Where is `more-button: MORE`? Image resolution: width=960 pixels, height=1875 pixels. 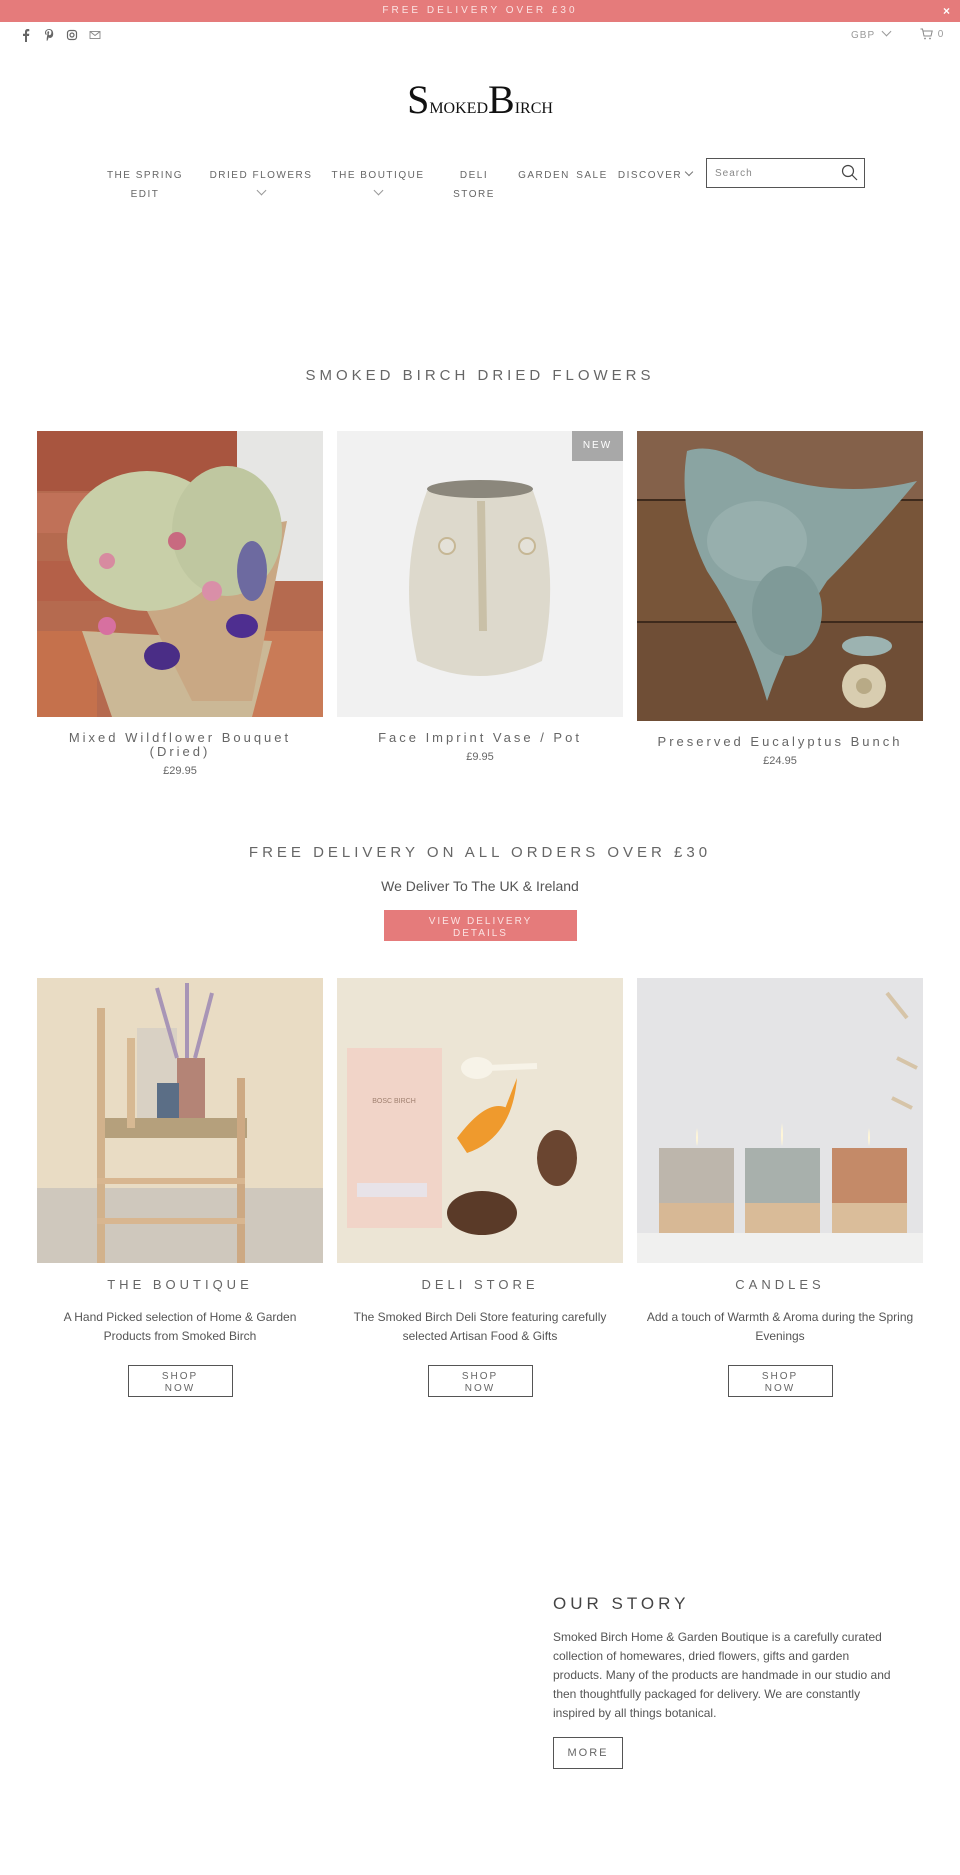
more-button: MORE is located at coordinates (588, 1753).